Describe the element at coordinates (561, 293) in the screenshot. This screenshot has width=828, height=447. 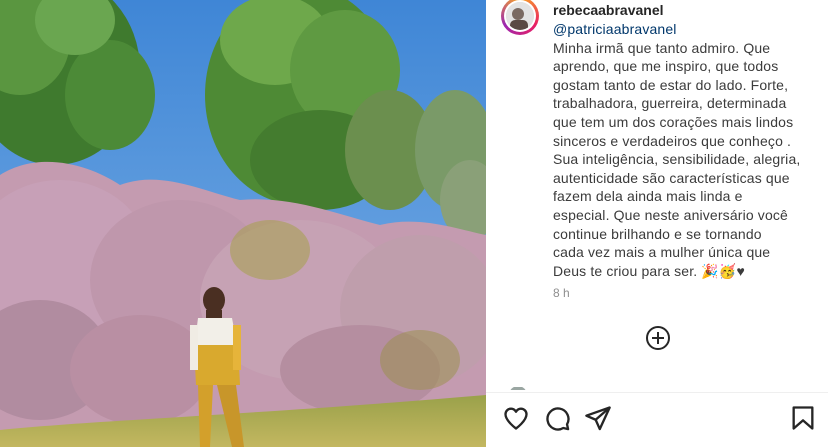
I see `timestamp: 8 h` at that location.